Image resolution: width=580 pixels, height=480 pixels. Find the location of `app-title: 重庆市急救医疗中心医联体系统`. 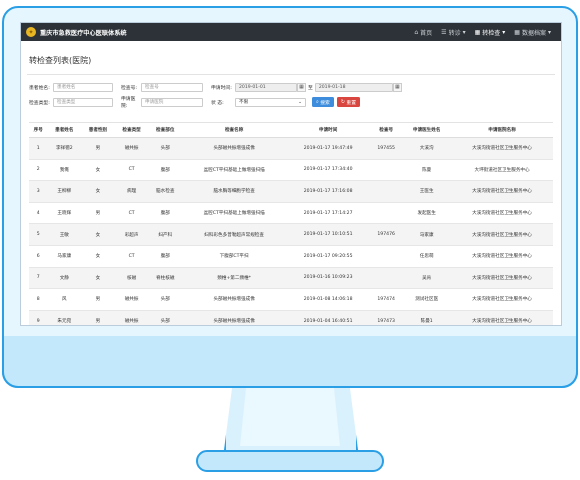

app-title: 重庆市急救医疗中心医联体系统 is located at coordinates (83, 33).